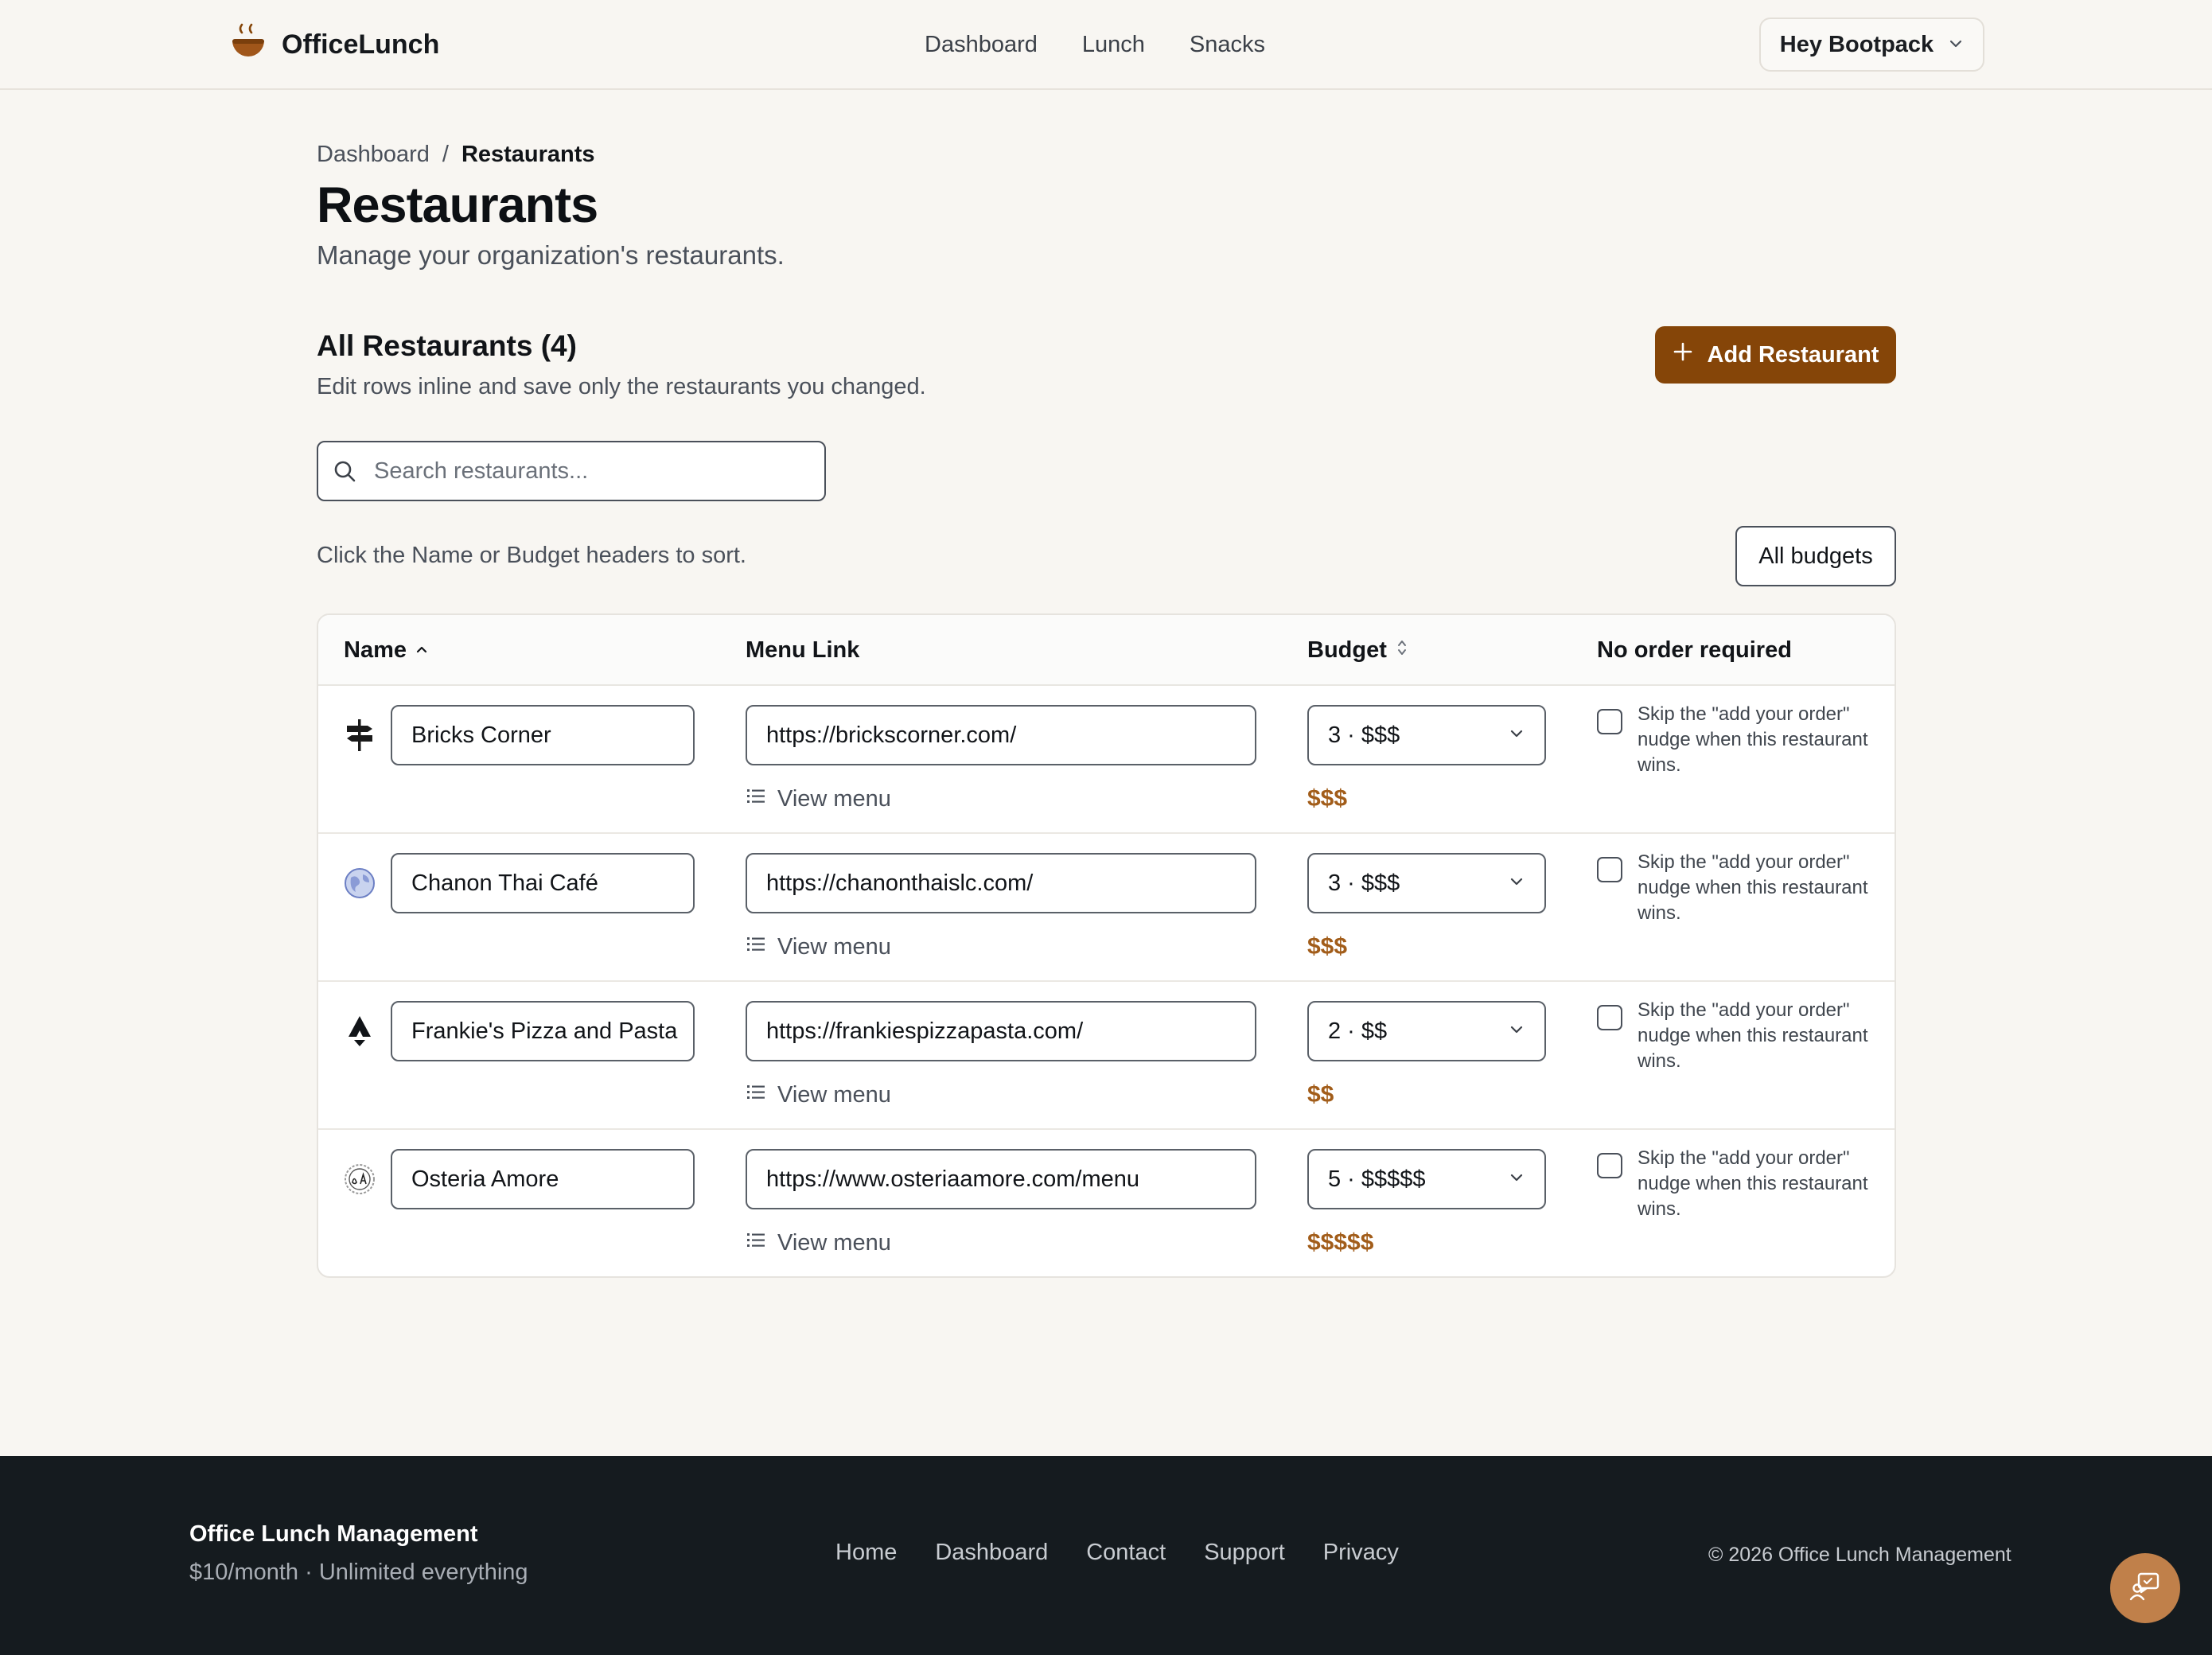 This screenshot has height=1655, width=2212. Describe the element at coordinates (361, 44) in the screenshot. I see `brand-name: OfficeLunch` at that location.